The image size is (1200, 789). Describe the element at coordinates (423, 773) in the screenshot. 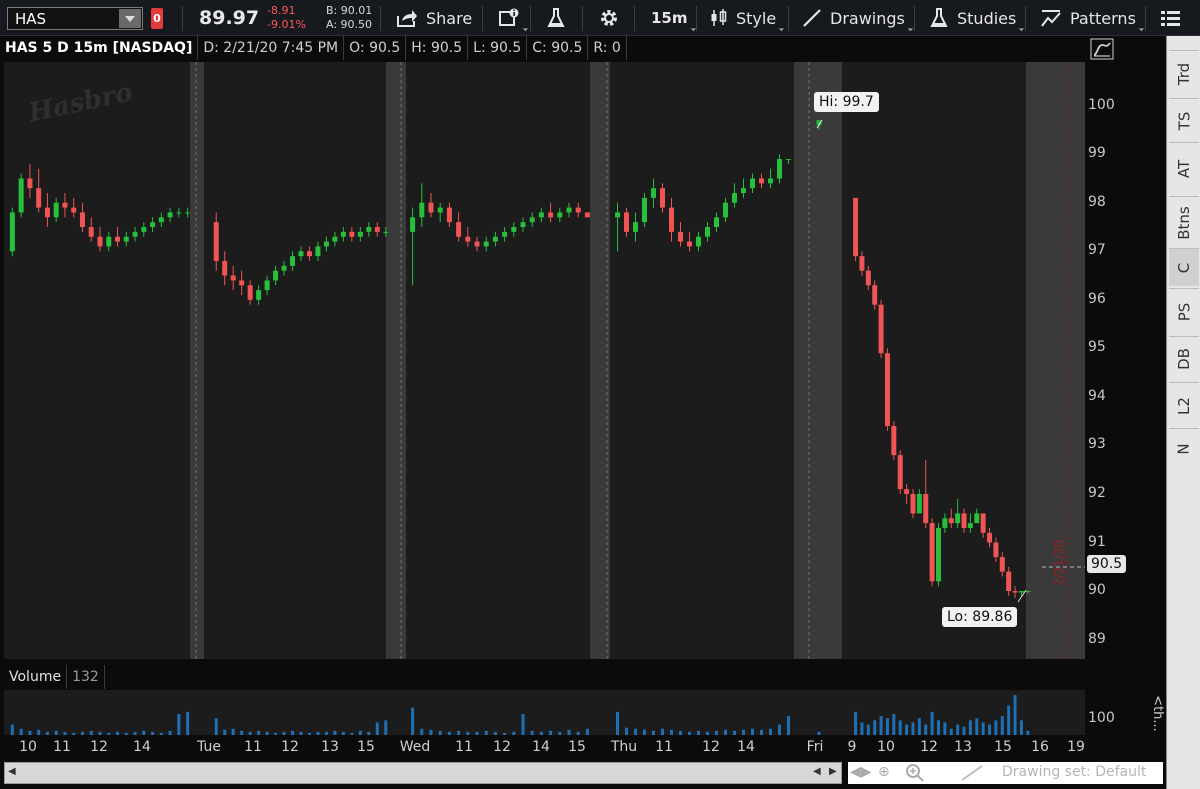

I see `chart-scrollbar: ◀ ◀ ▶` at that location.